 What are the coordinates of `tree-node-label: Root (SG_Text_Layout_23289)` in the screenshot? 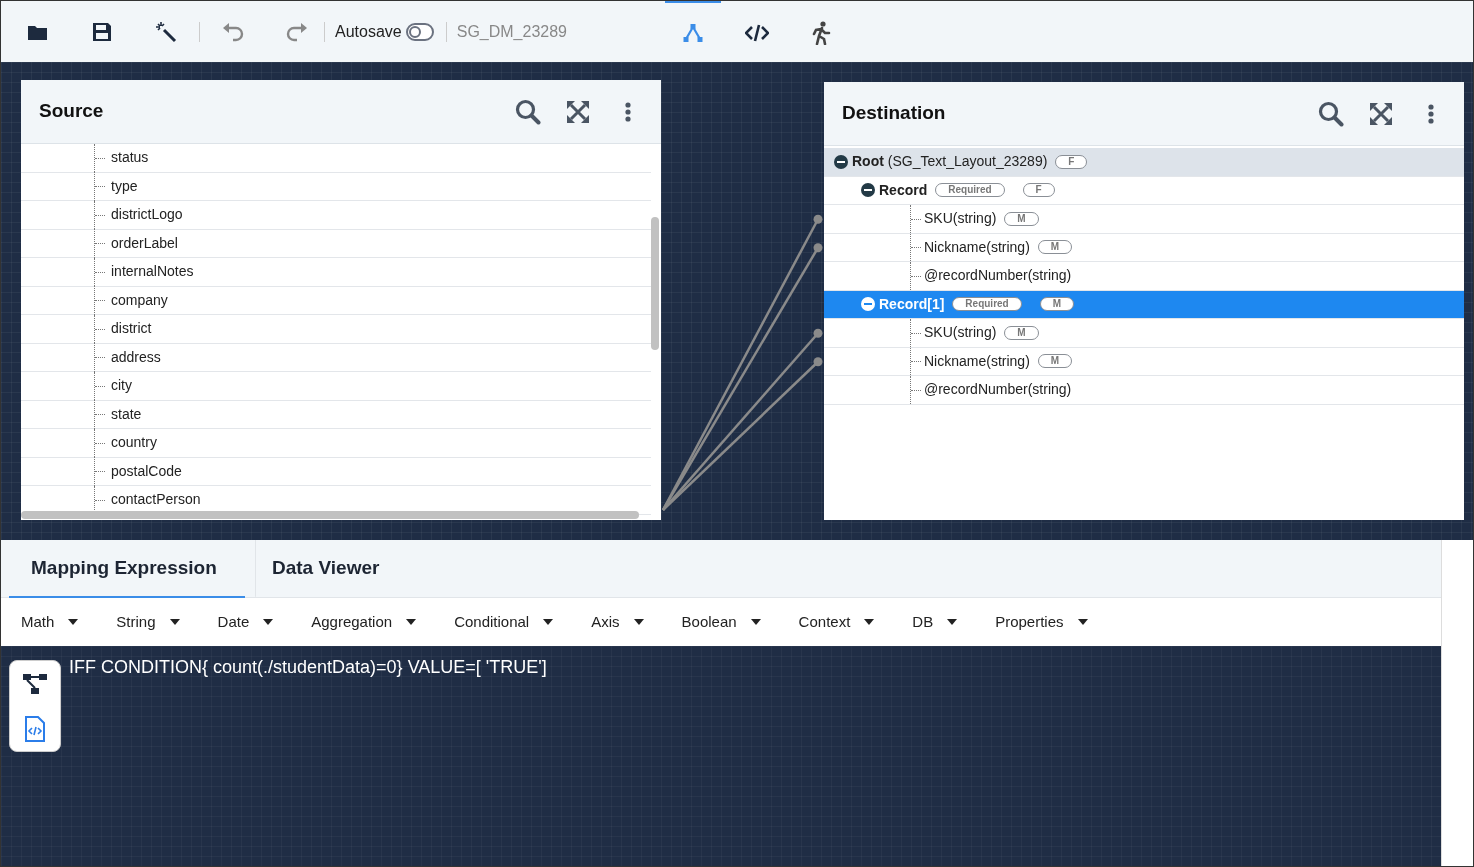 It's located at (950, 162).